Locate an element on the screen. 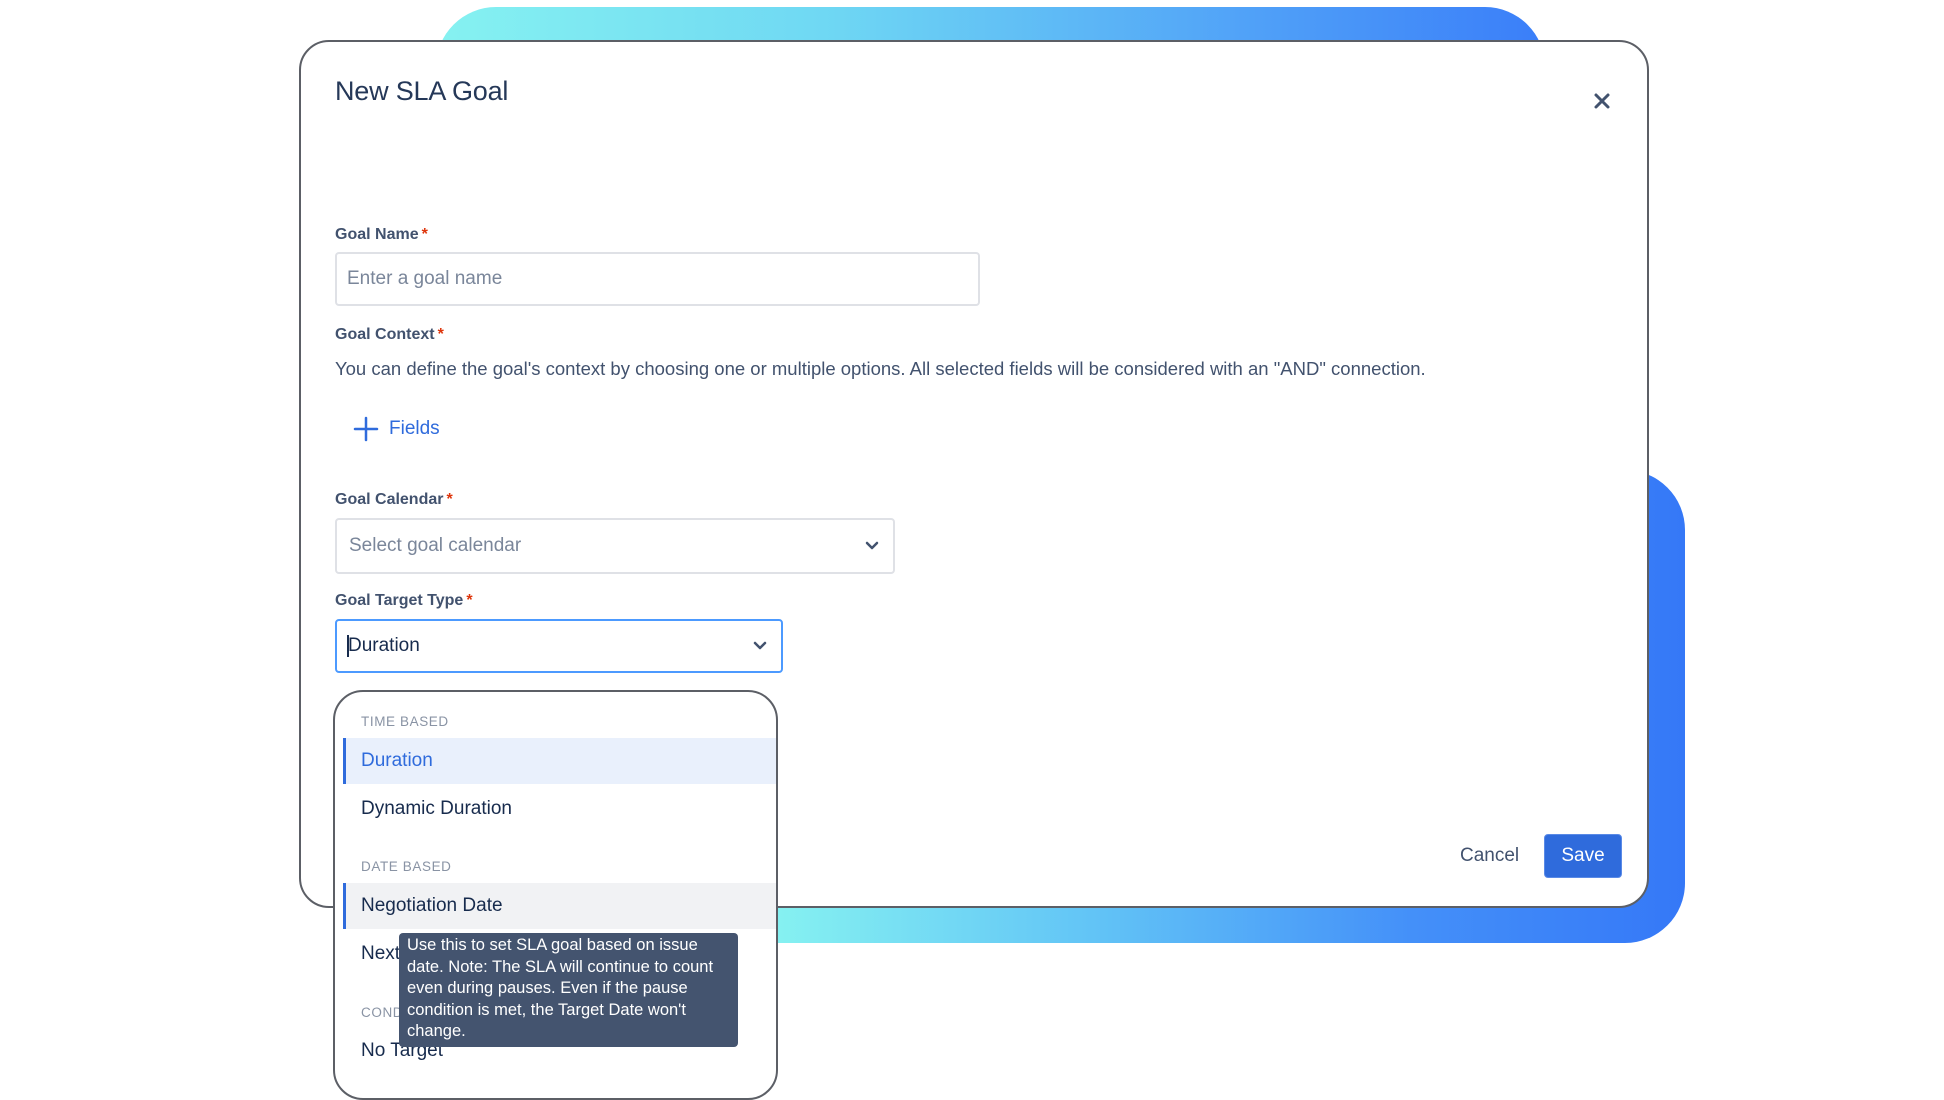 The width and height of the screenshot is (1944, 1100). add-fields-label: Fields is located at coordinates (414, 428).